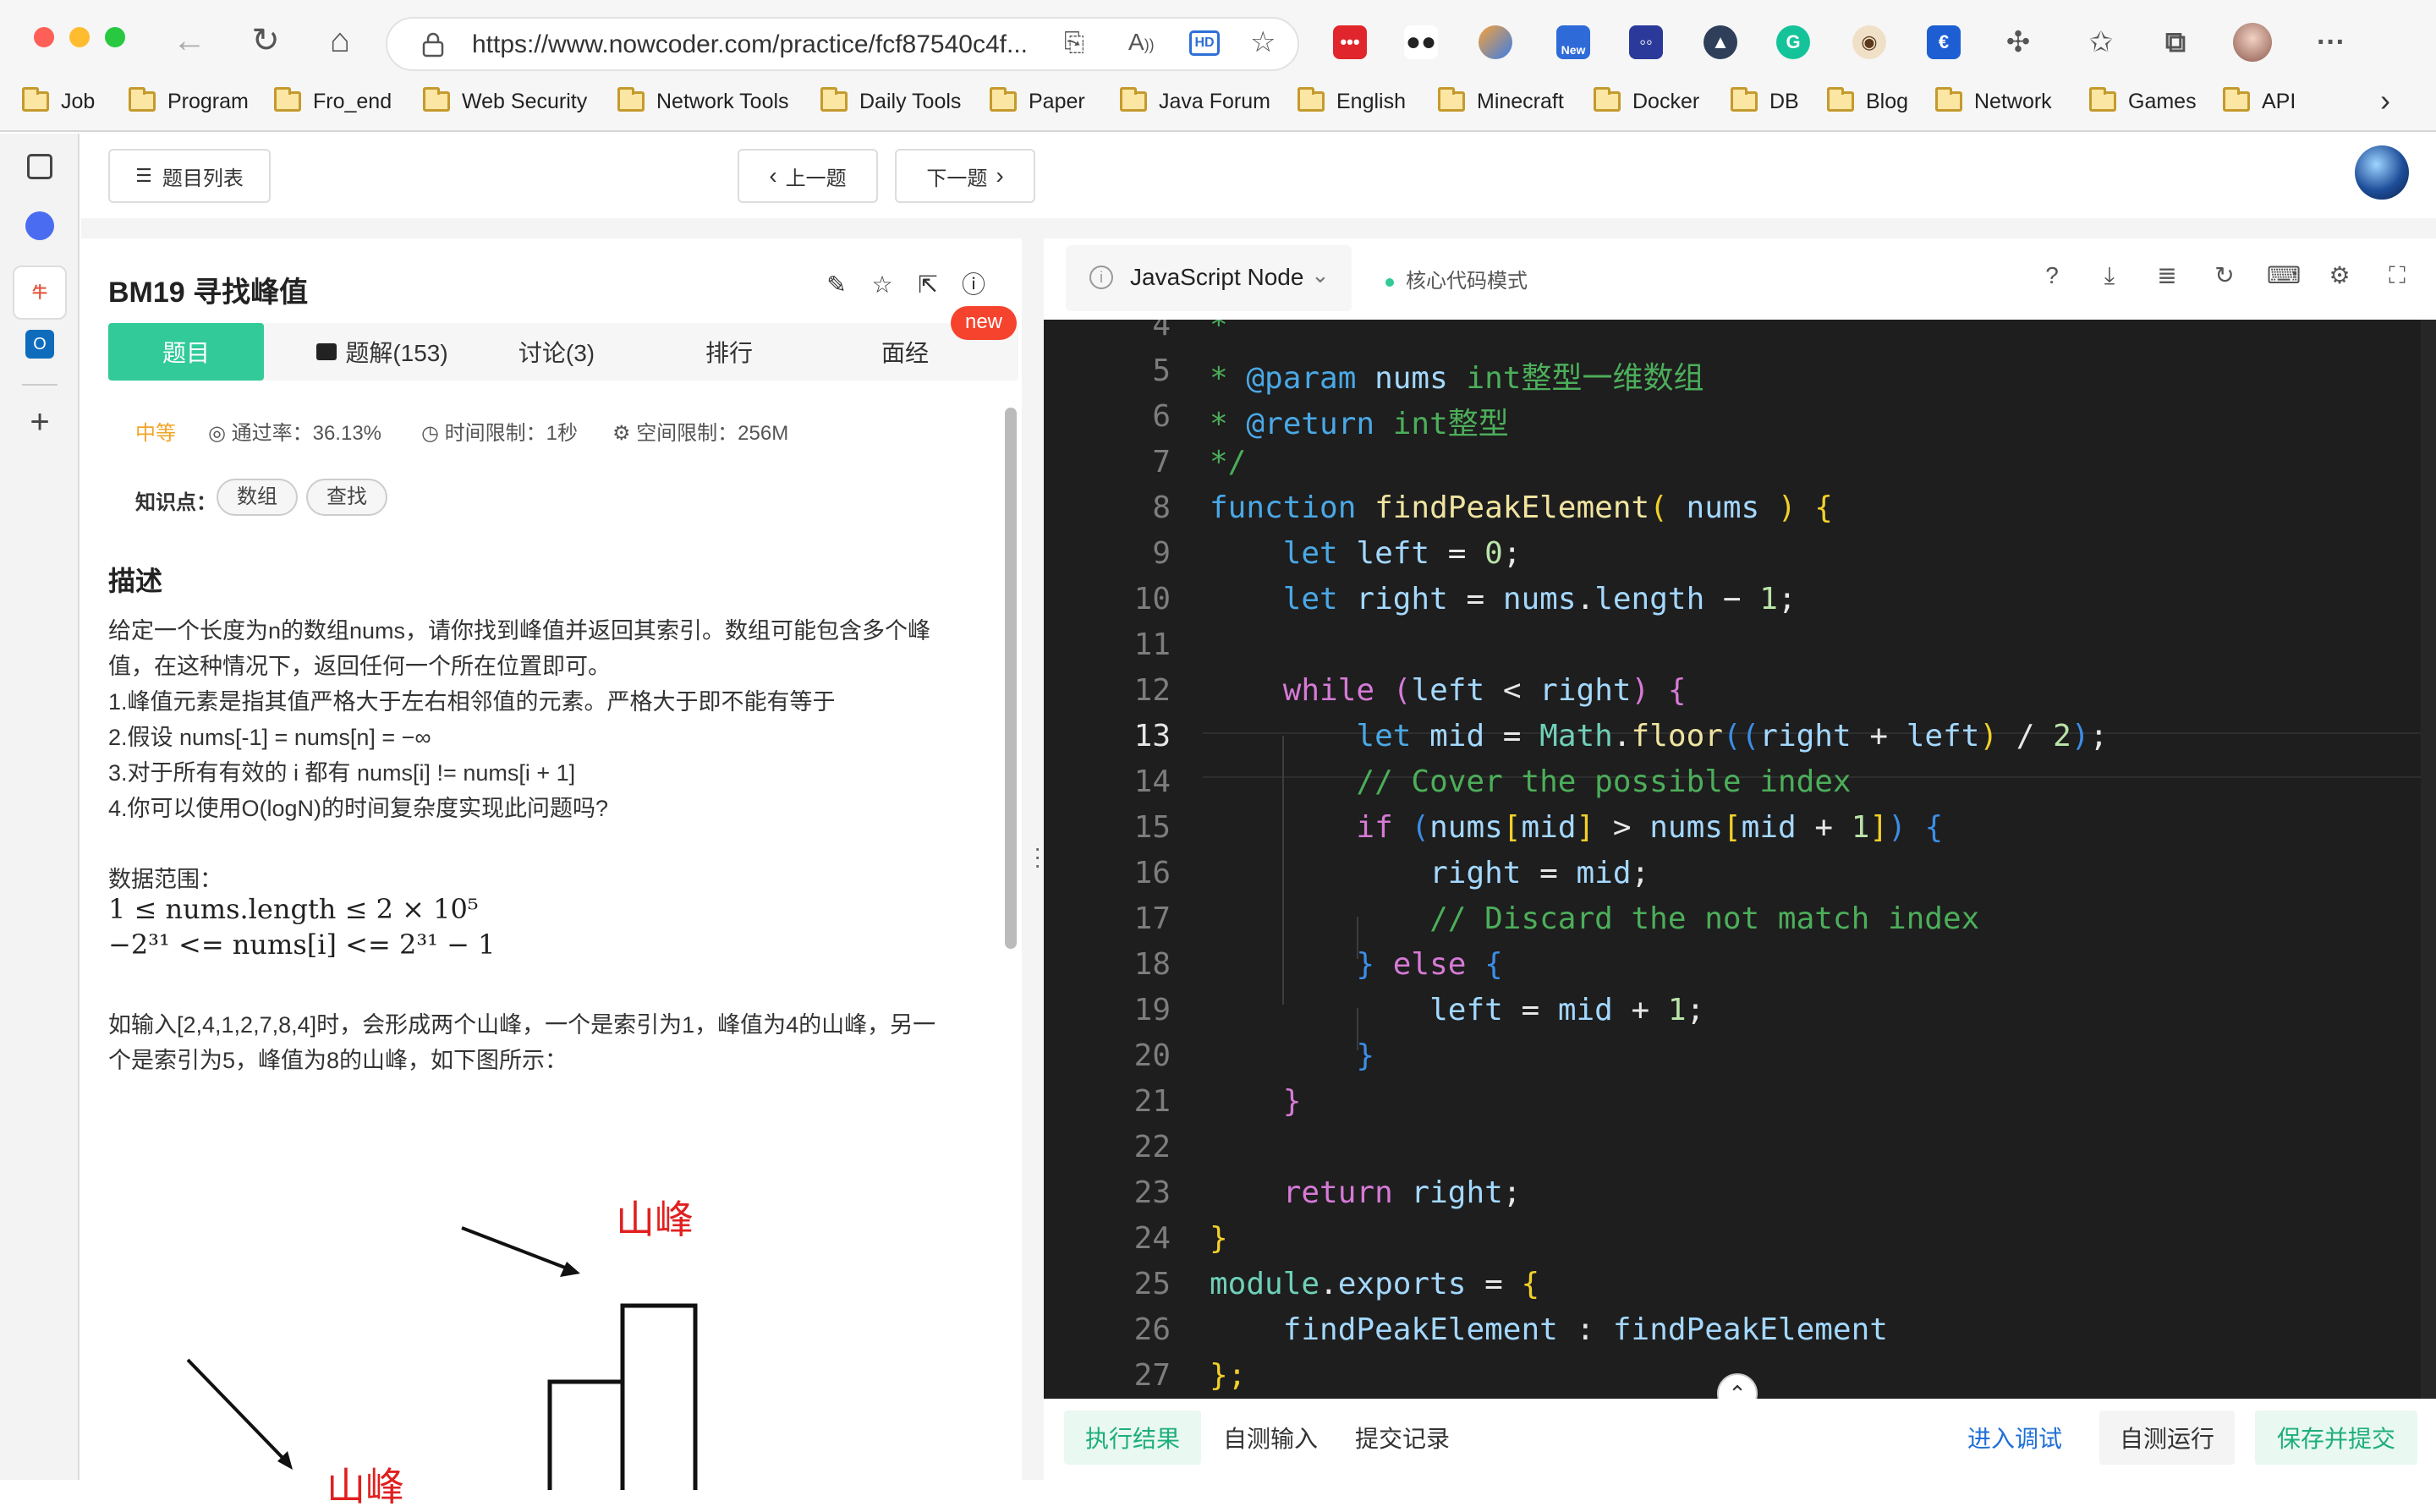  Describe the element at coordinates (2339, 275) in the screenshot. I see `settings-icon: ⚙` at that location.